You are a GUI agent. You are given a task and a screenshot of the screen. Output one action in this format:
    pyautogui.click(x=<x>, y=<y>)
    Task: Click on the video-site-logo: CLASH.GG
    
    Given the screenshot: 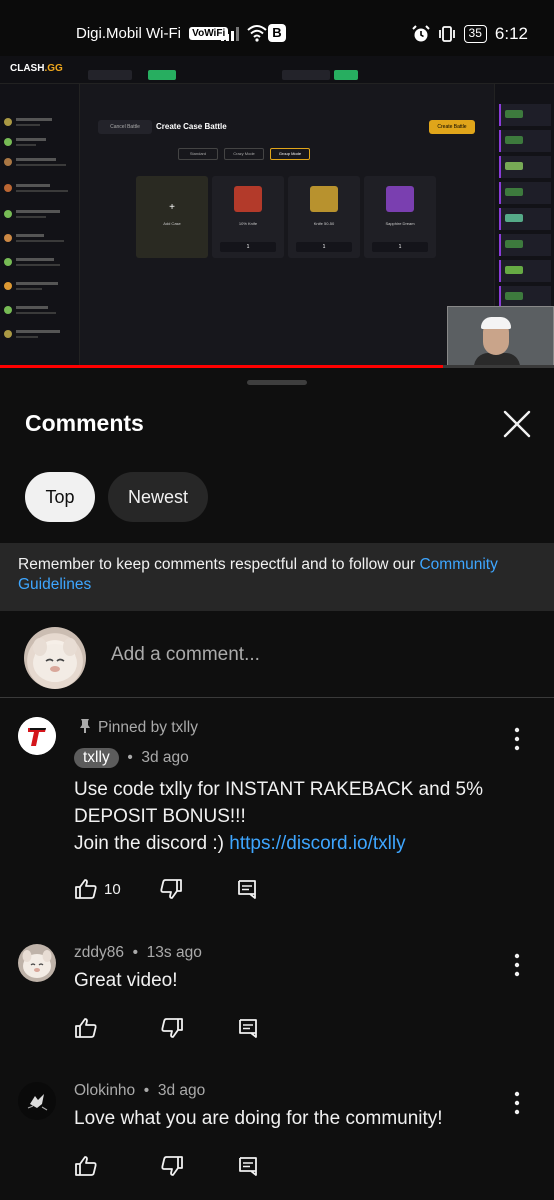 What is the action you would take?
    pyautogui.click(x=36, y=68)
    